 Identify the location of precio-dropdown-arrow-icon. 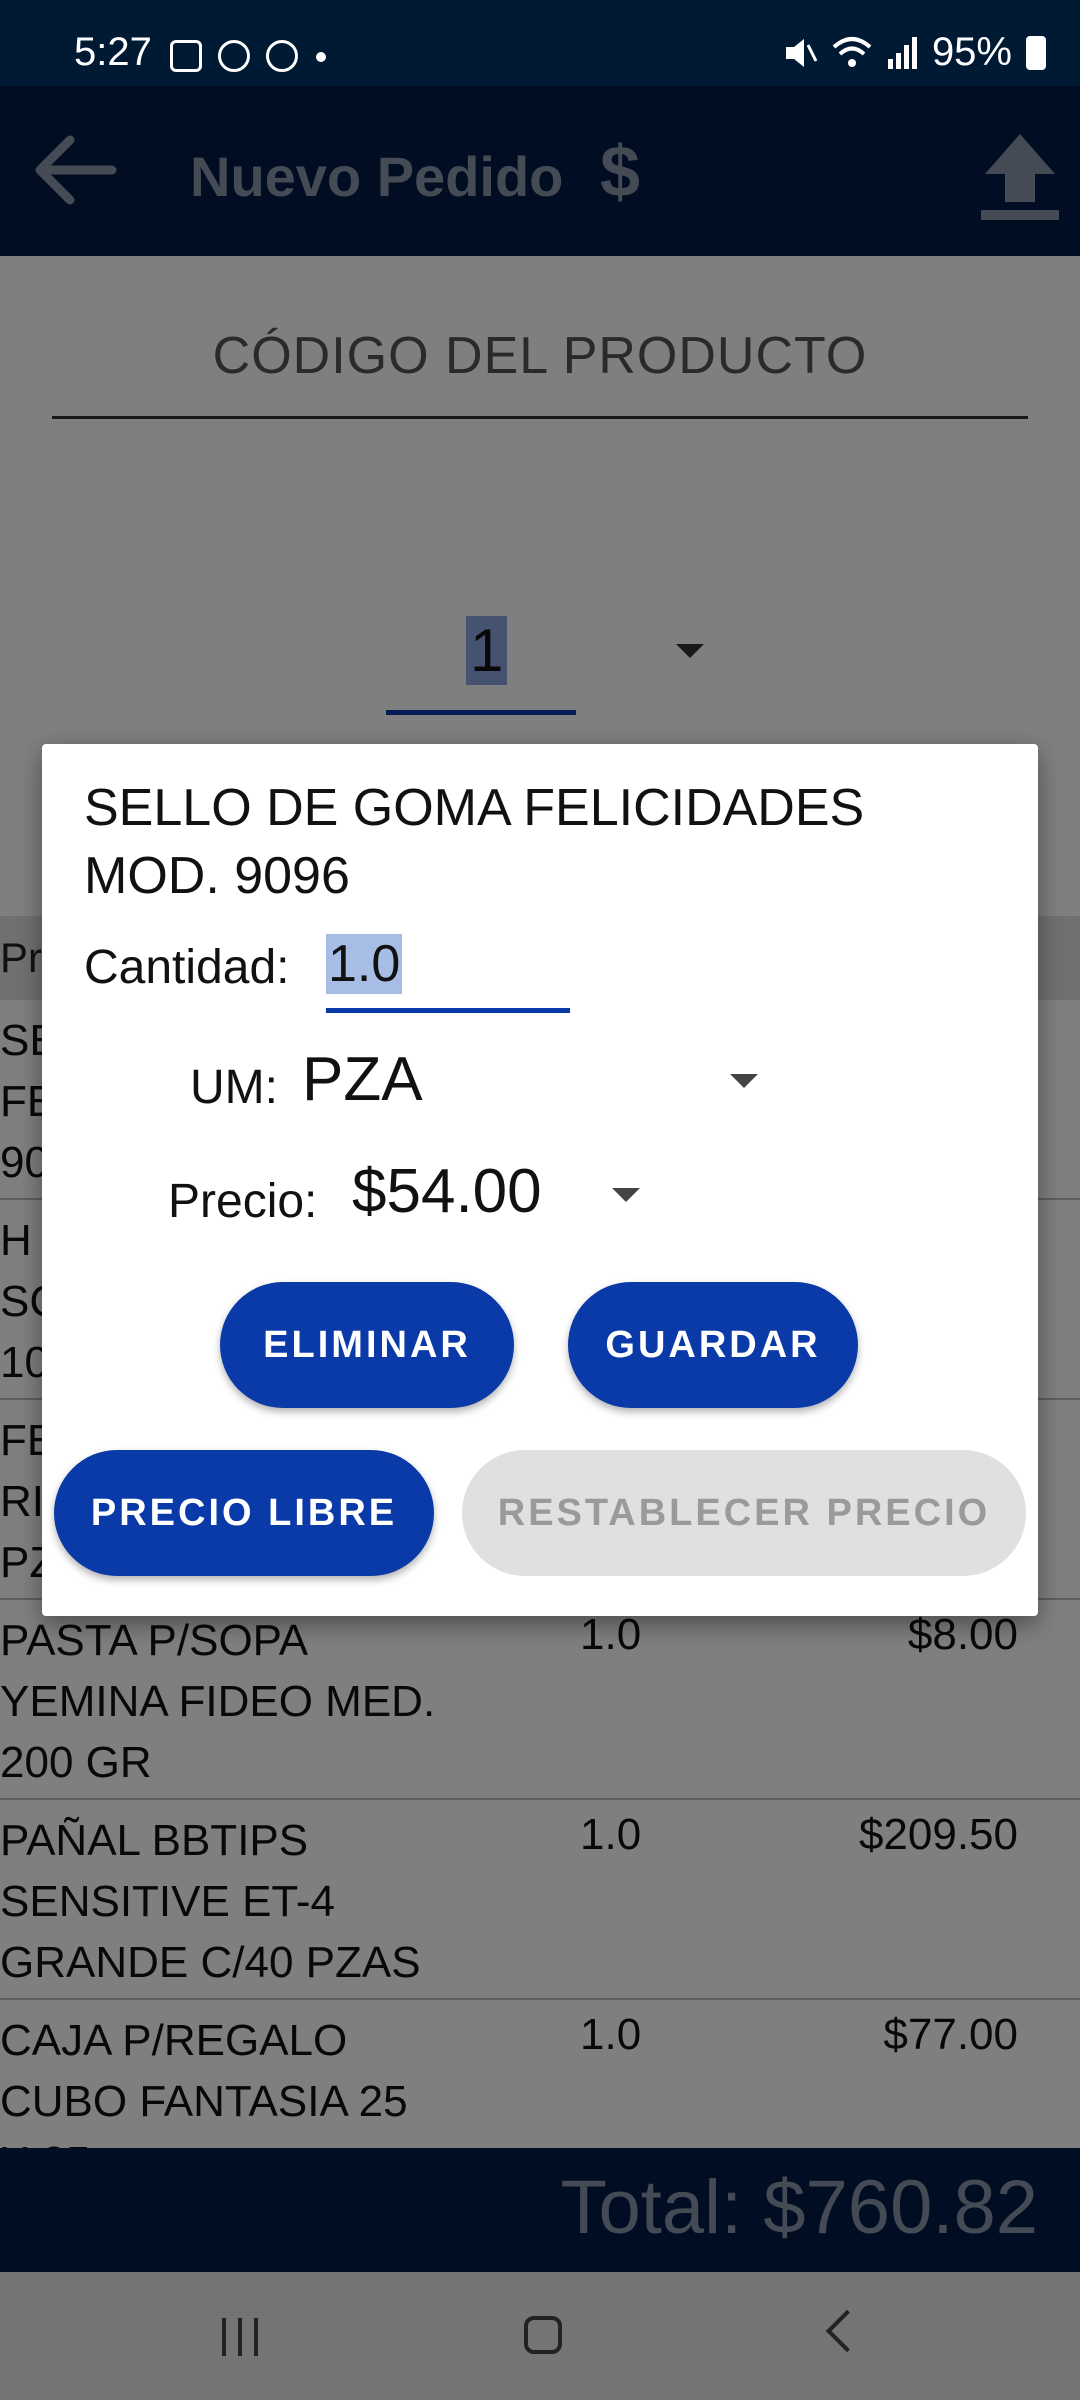
(626, 1195).